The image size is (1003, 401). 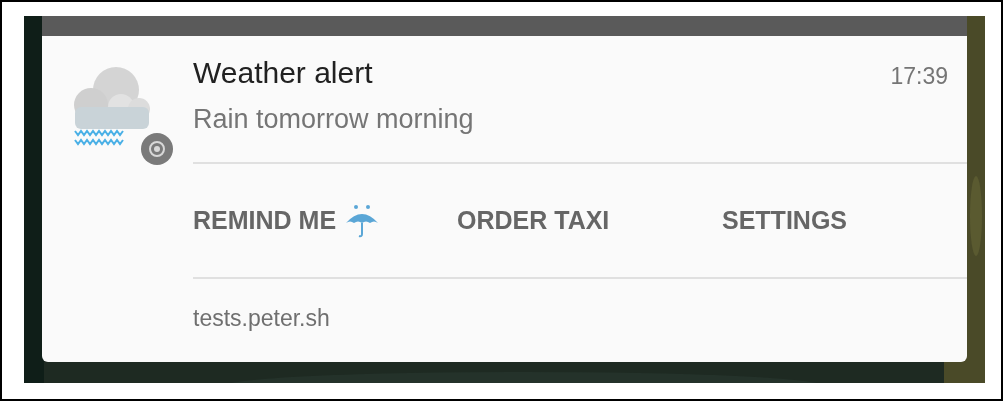 I want to click on action-button: REMIND ME, so click(x=325, y=220).